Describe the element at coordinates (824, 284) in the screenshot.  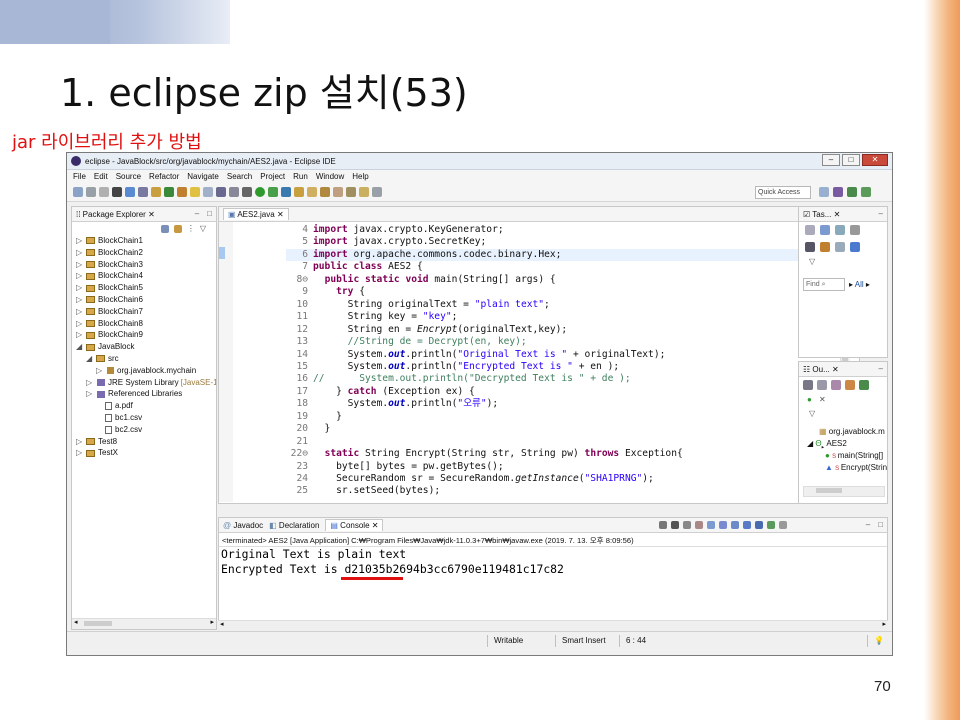
I see `task-find-input: Find ⌕` at that location.